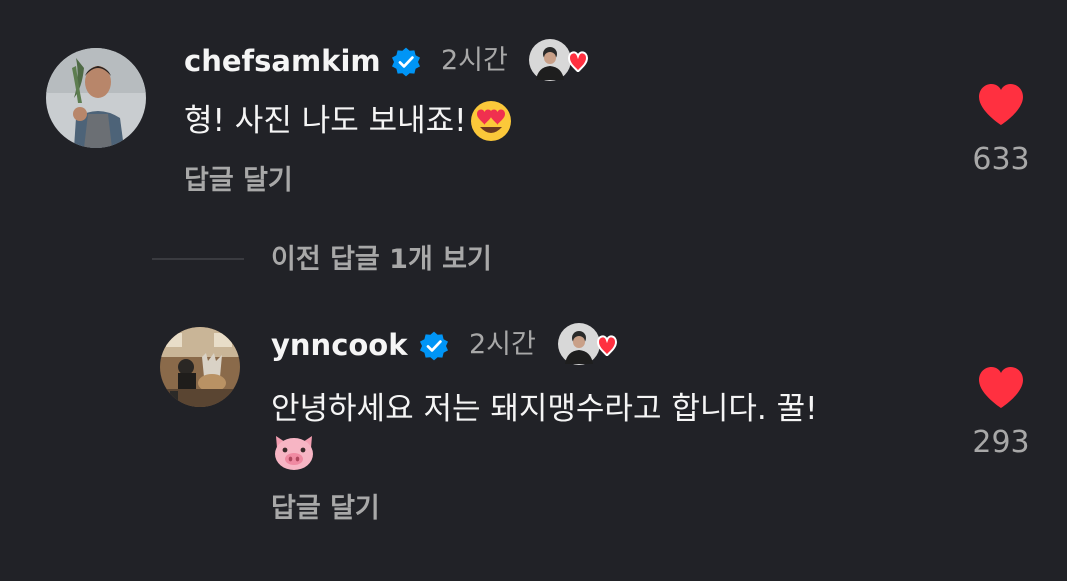  What do you see at coordinates (198, 259) in the screenshot?
I see `replies-divider` at bounding box center [198, 259].